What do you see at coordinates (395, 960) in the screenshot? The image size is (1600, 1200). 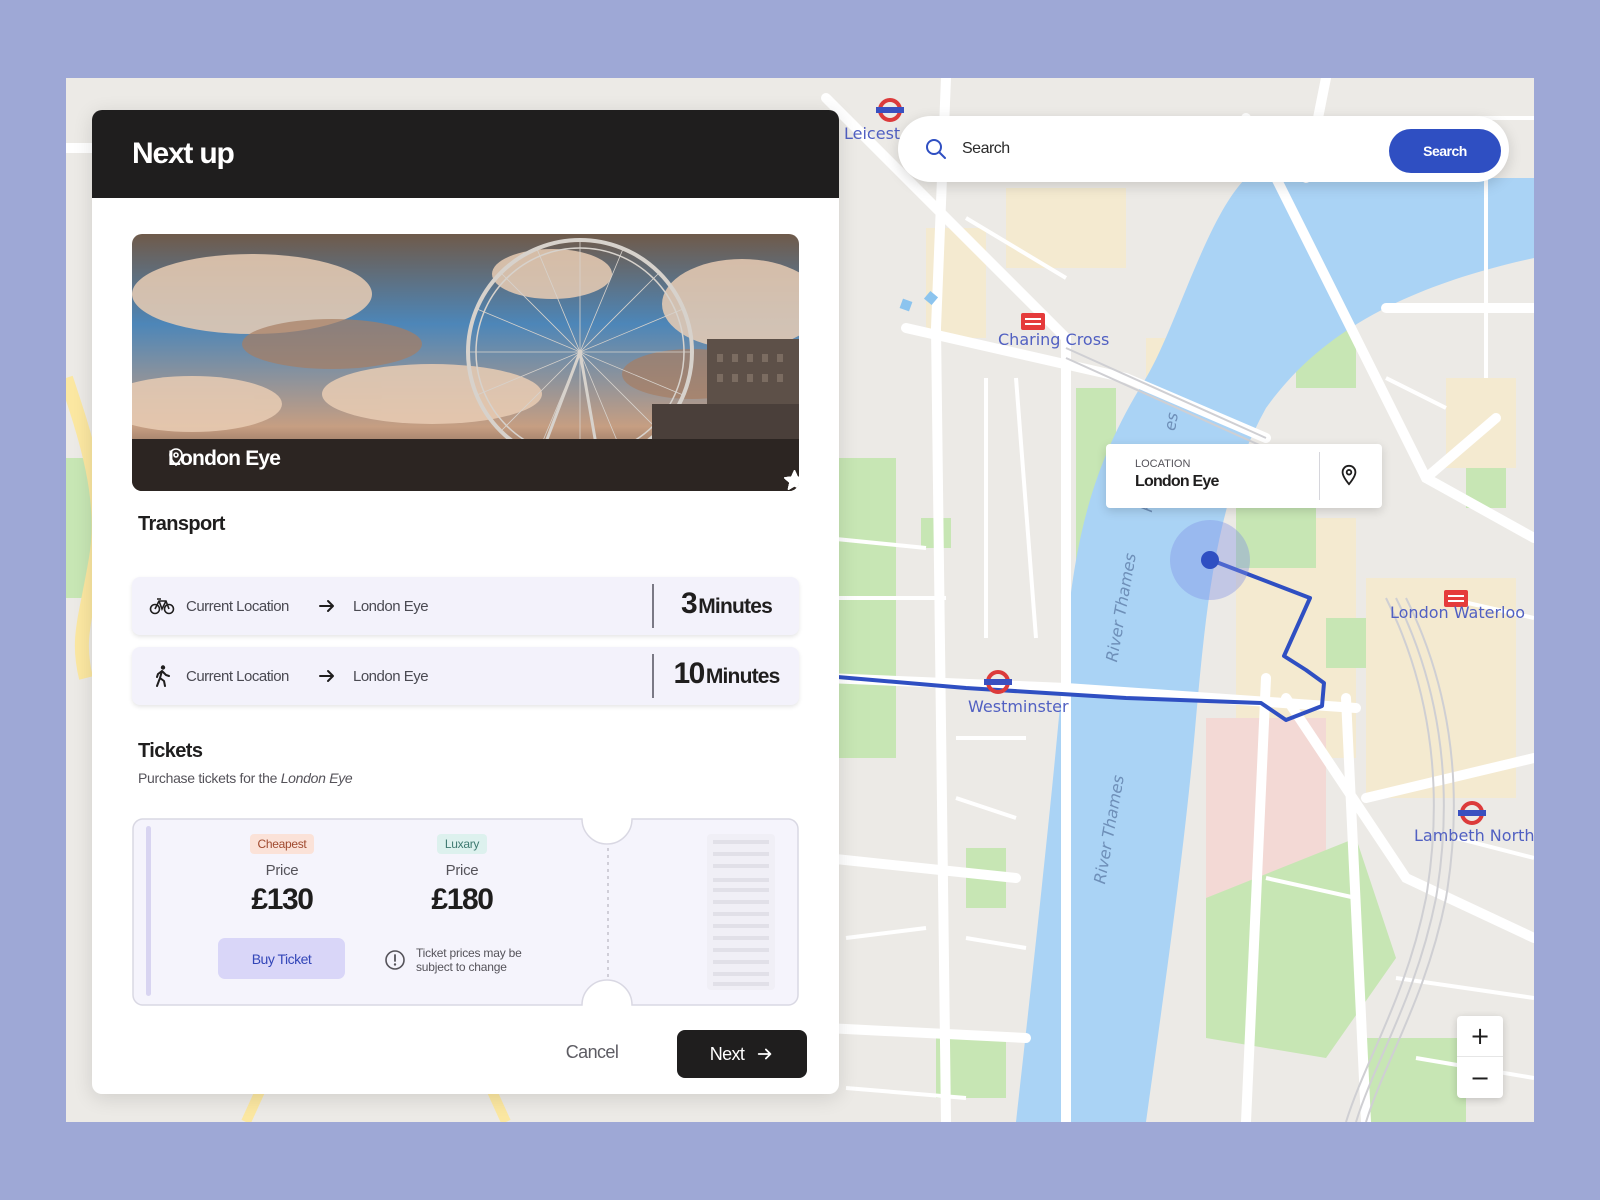 I see `info-alert-icon` at bounding box center [395, 960].